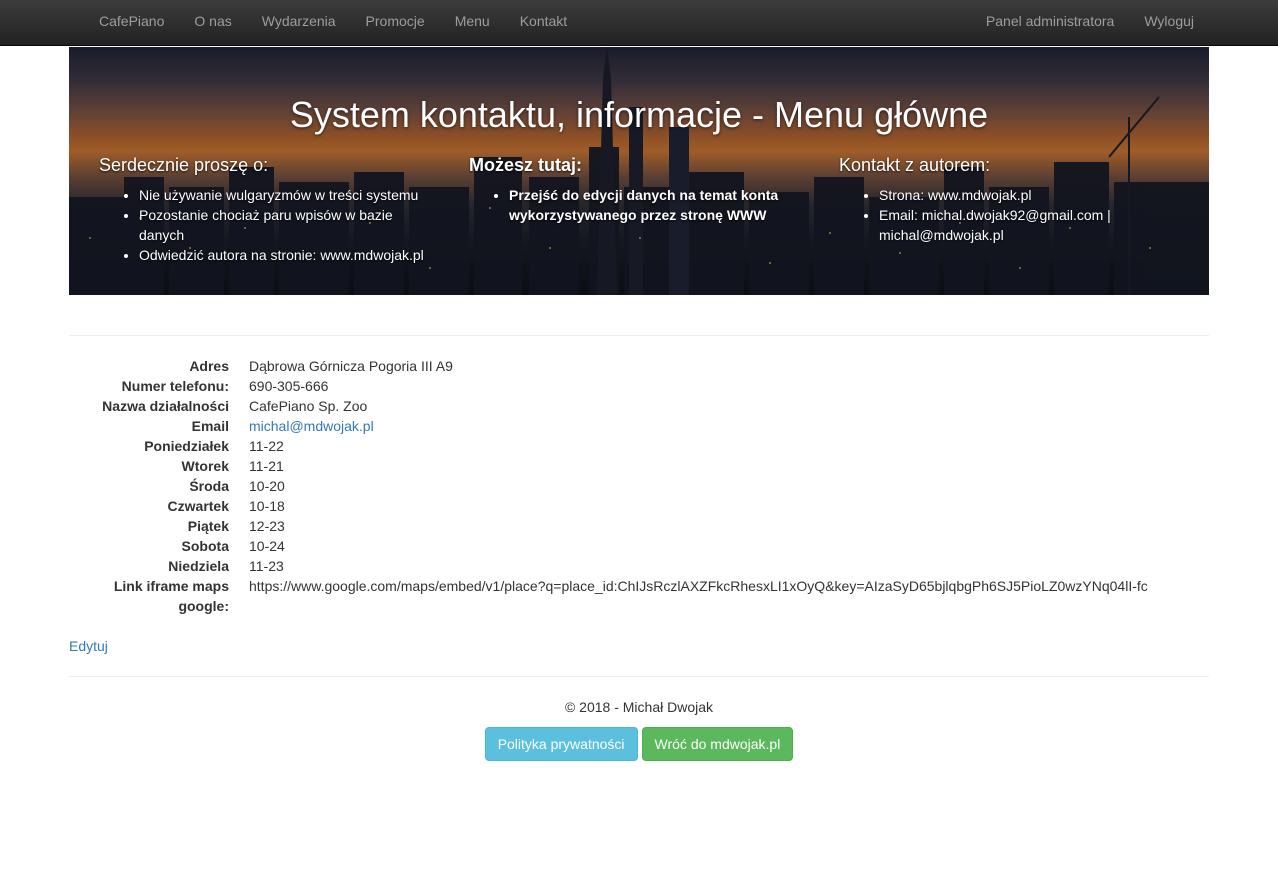 Image resolution: width=1278 pixels, height=879 pixels. Describe the element at coordinates (171, 596) in the screenshot. I see `detail-label: Link iframe maps google:` at that location.